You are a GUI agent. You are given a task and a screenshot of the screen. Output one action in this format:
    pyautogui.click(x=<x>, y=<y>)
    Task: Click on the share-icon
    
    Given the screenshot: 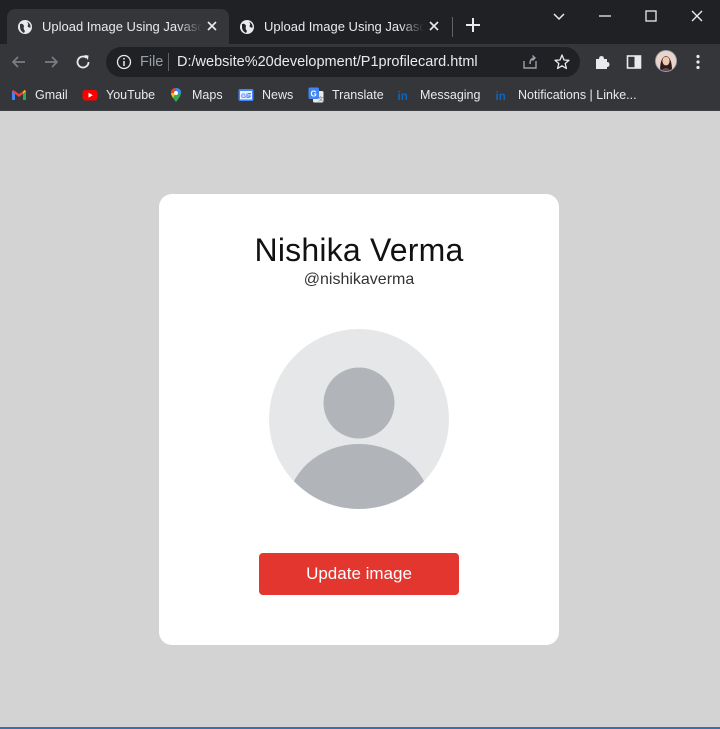 What is the action you would take?
    pyautogui.click(x=530, y=62)
    